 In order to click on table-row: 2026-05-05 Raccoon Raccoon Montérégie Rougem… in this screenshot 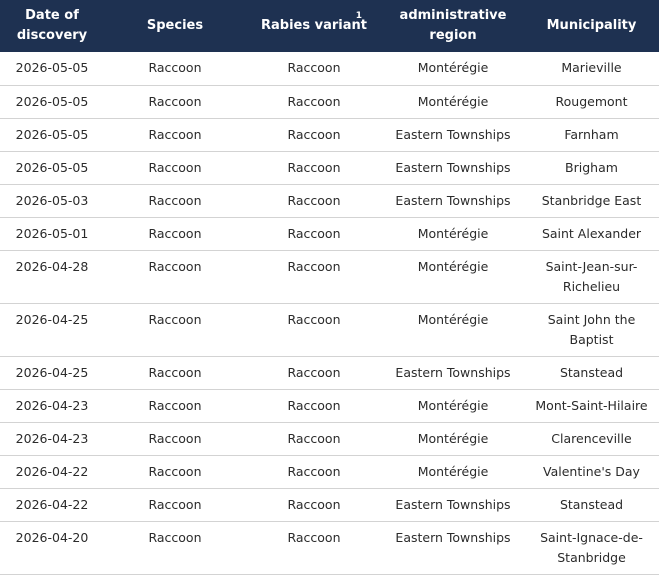, I will do `click(329, 102)`.